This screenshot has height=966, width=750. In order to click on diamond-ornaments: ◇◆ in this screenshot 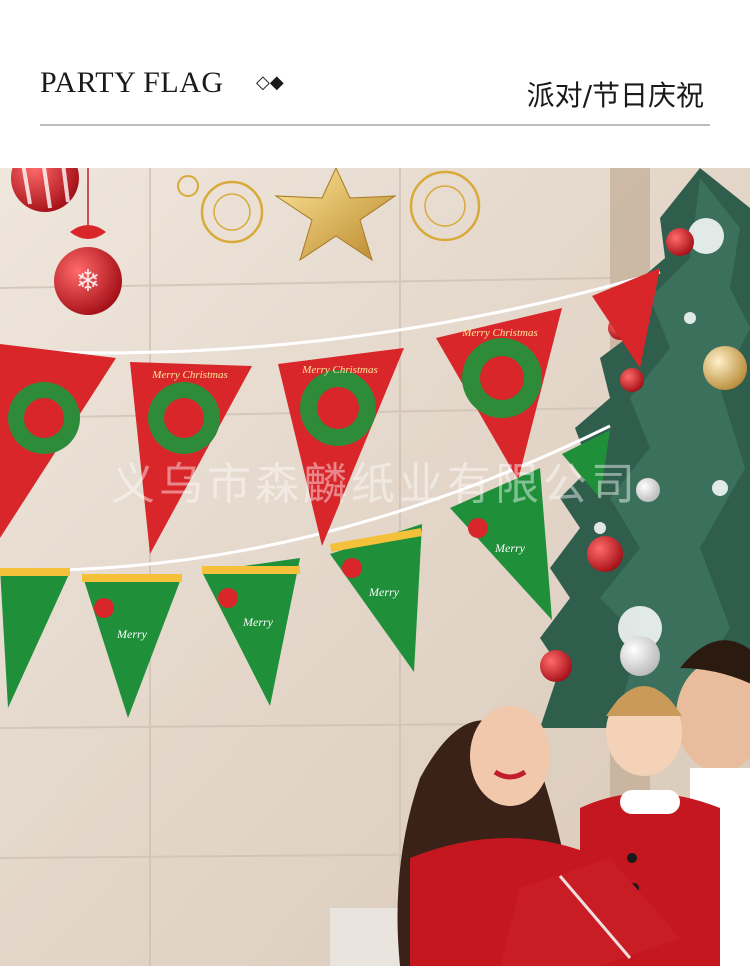, I will do `click(270, 82)`.